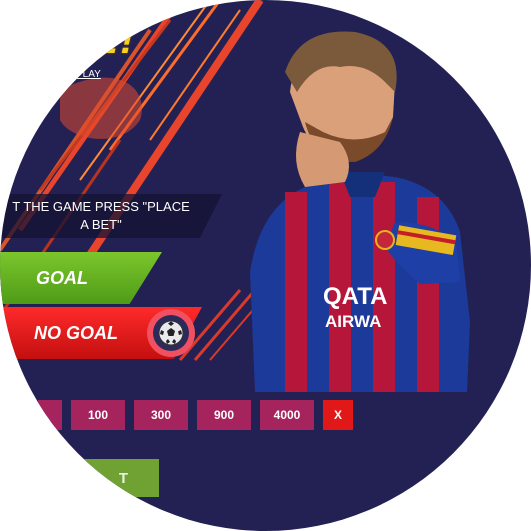 The height and width of the screenshot is (531, 531). I want to click on instruction-text: T THE GAME PRESS "PLACE A BET", so click(101, 215).